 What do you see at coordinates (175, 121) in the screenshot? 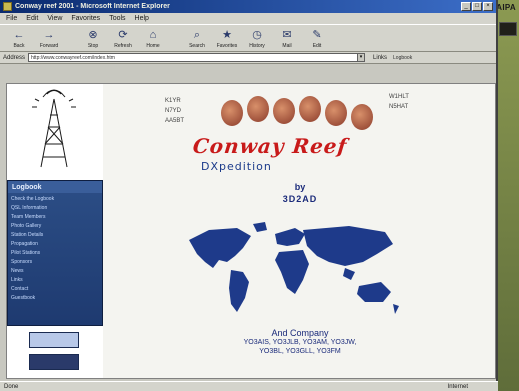
I see `operator-call: AA5BT` at bounding box center [175, 121].